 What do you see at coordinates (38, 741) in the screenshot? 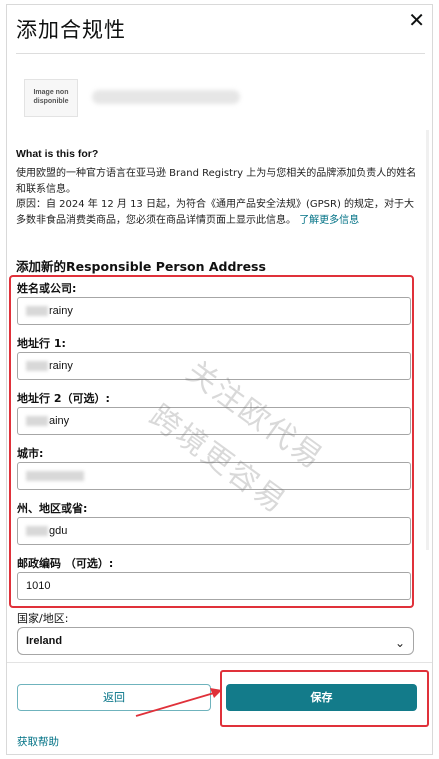
I see `get-help-link: 获取帮助` at bounding box center [38, 741].